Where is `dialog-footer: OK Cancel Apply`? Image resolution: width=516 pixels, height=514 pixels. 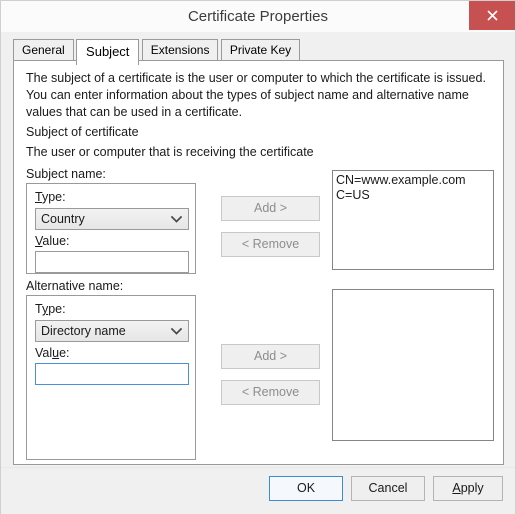
dialog-footer: OK Cancel Apply is located at coordinates (258, 490).